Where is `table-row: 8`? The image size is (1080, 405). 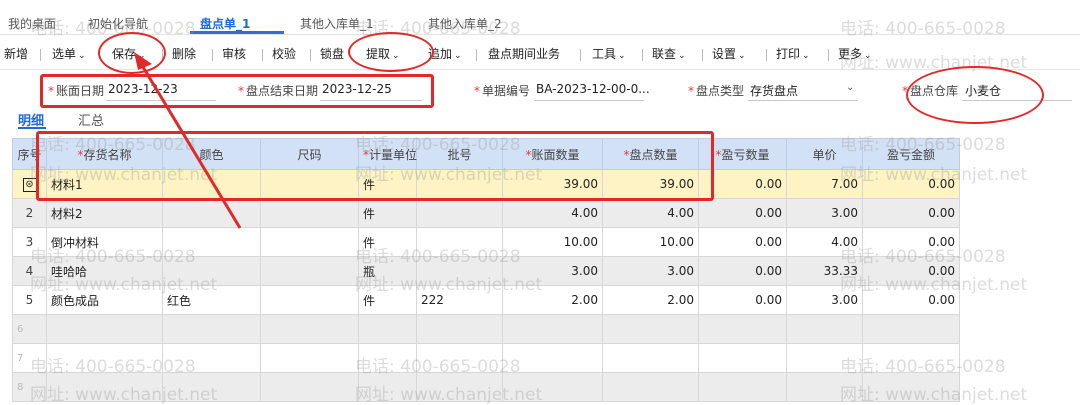
table-row: 8 is located at coordinates (486, 387).